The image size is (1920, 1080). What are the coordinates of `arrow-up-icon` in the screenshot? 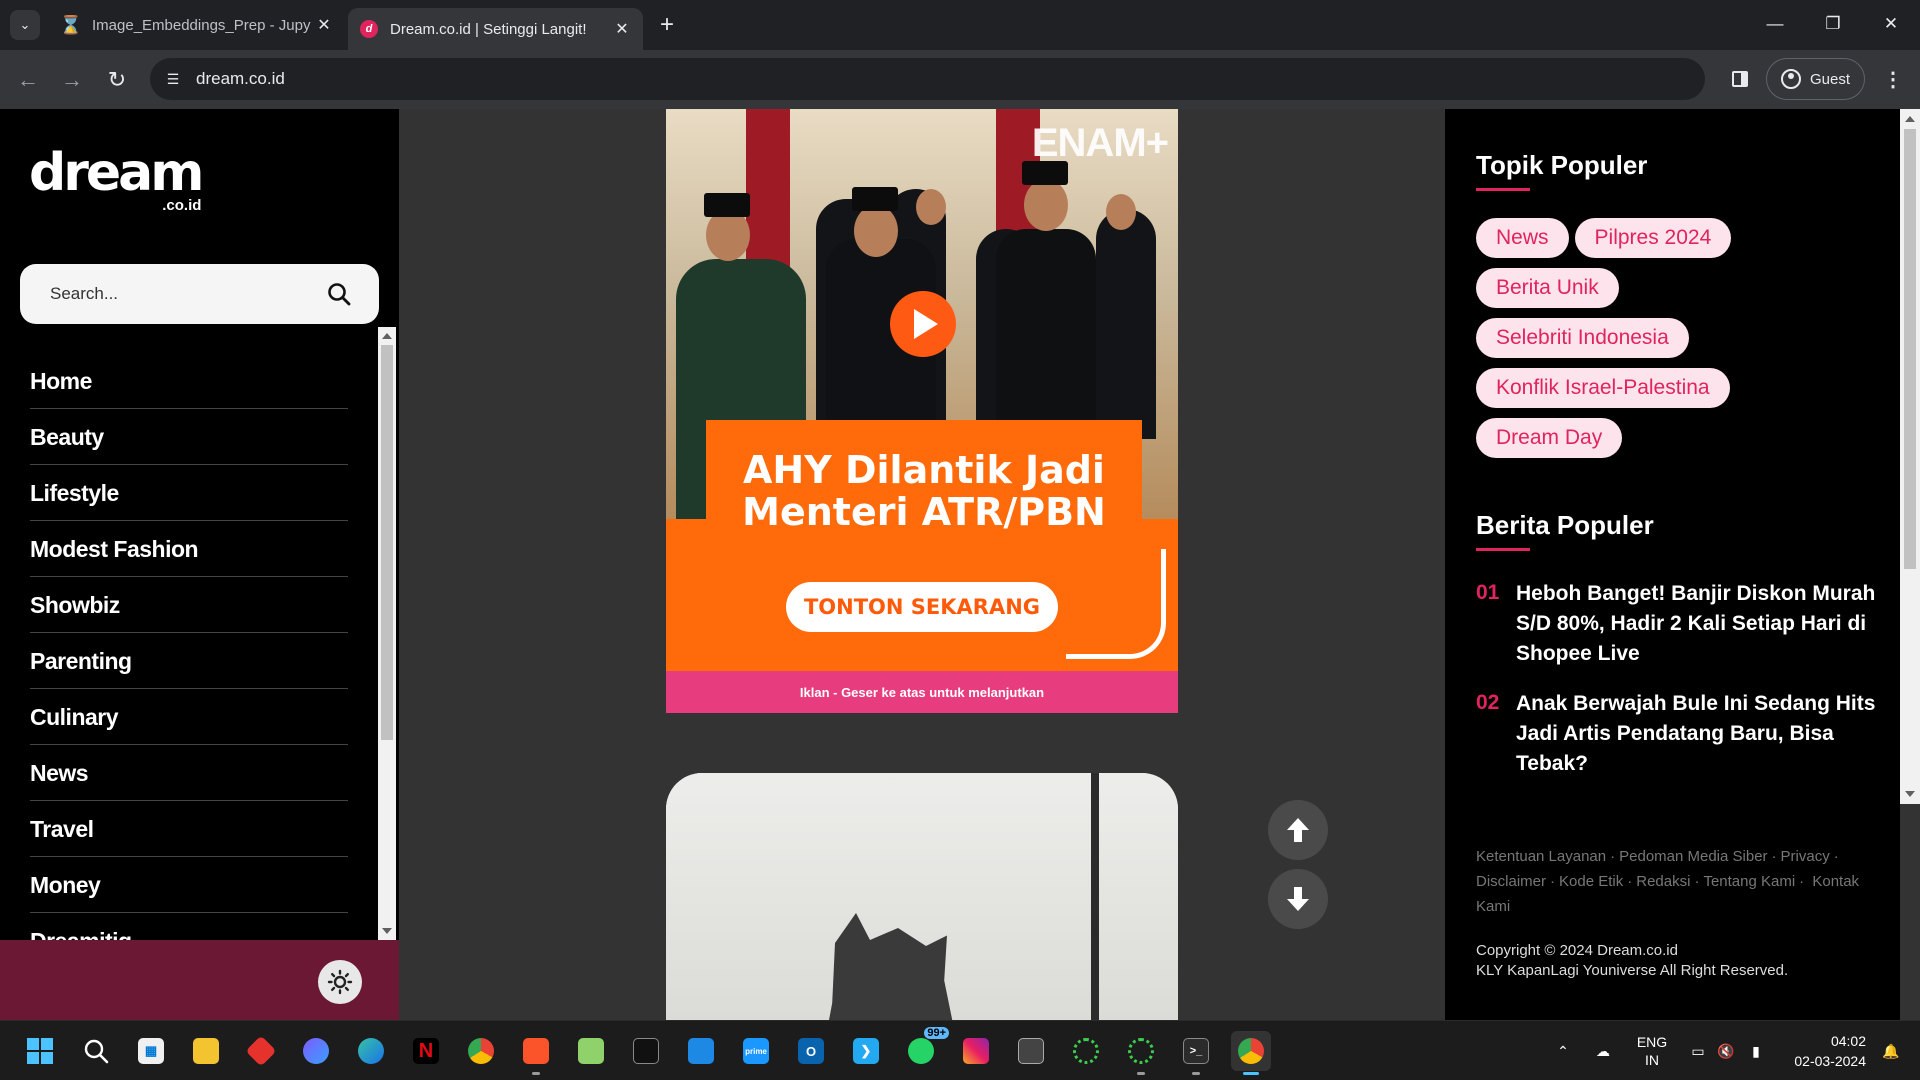 It's located at (1298, 830).